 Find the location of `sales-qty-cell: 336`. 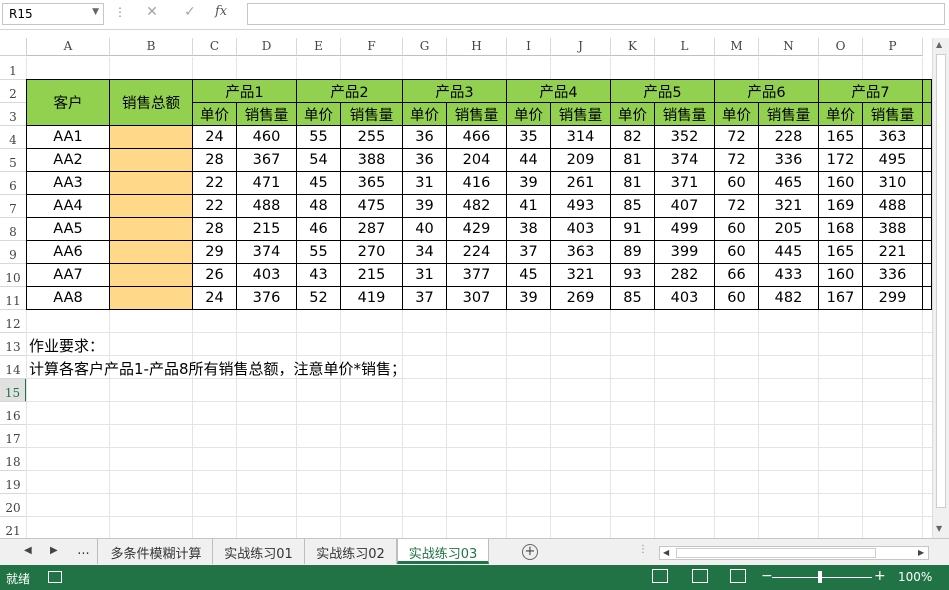

sales-qty-cell: 336 is located at coordinates (789, 160).